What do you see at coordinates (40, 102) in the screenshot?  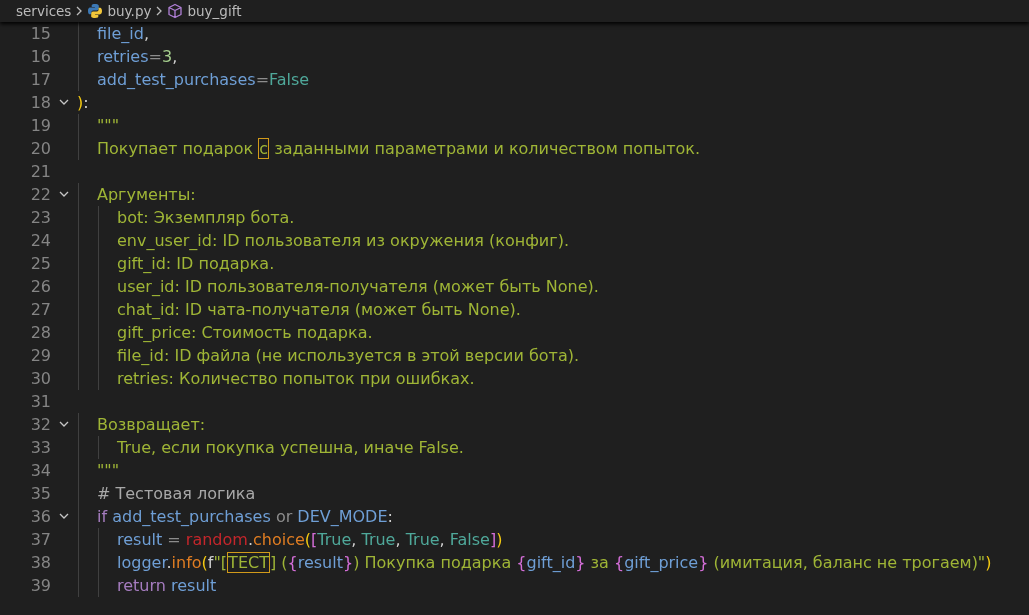 I see `line-number: 18` at bounding box center [40, 102].